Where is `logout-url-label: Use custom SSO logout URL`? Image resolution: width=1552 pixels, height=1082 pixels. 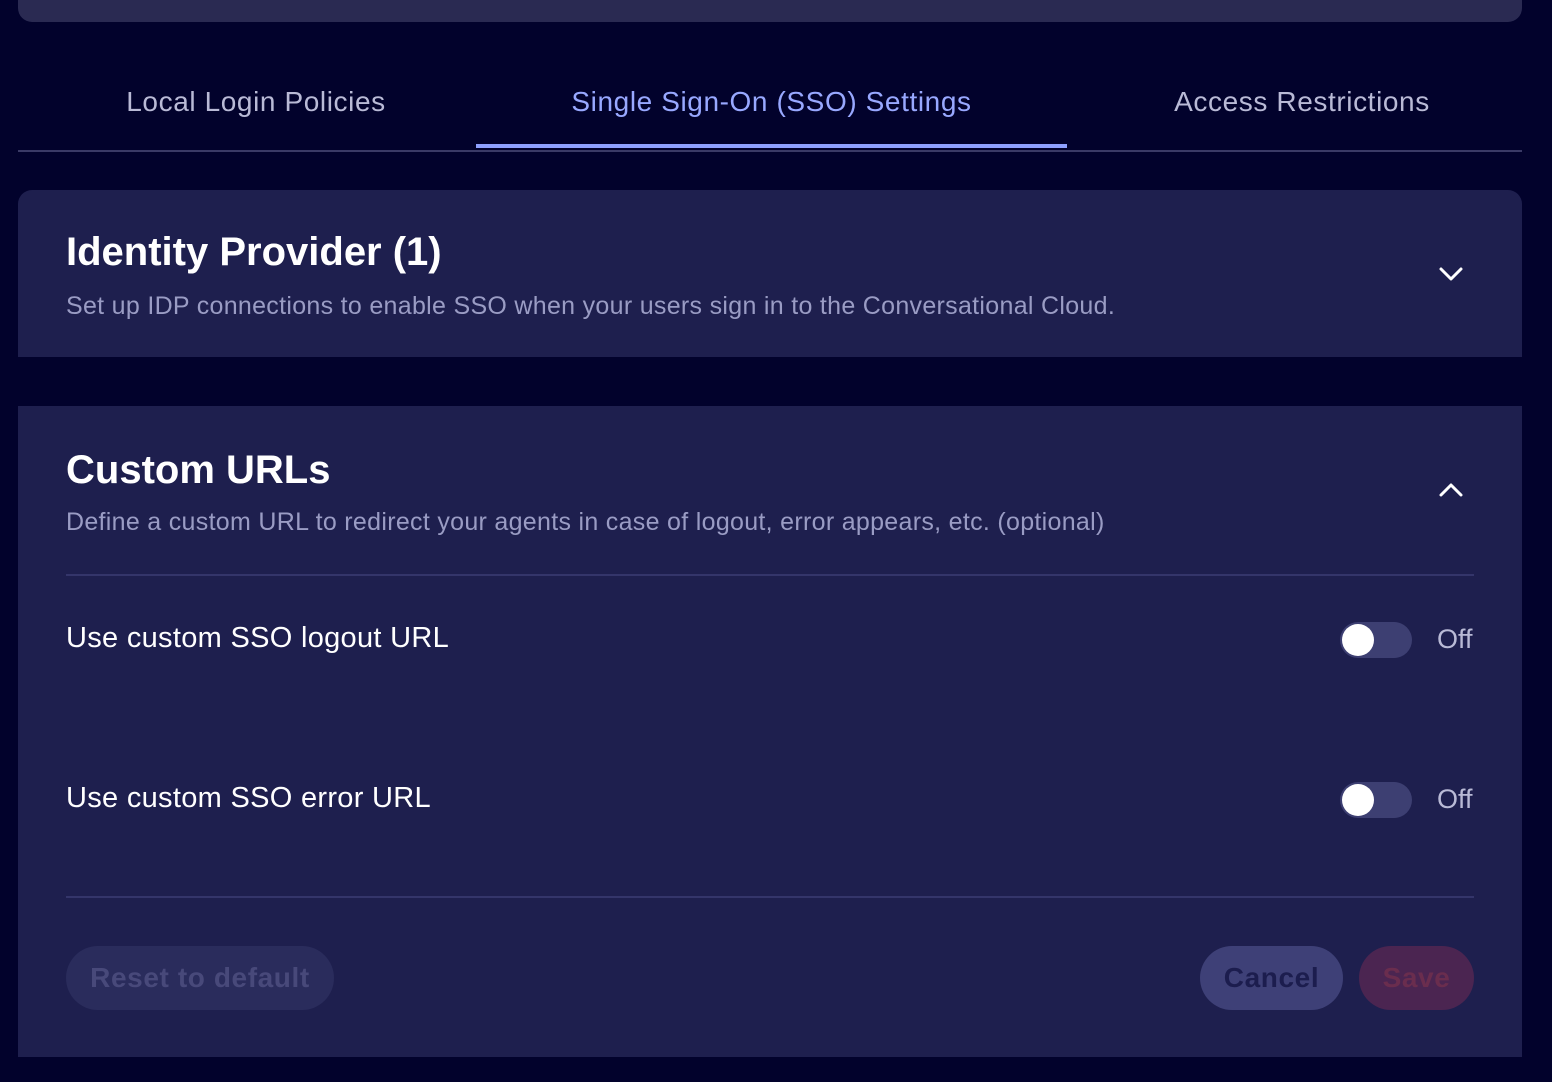
logout-url-label: Use custom SSO logout URL is located at coordinates (258, 638).